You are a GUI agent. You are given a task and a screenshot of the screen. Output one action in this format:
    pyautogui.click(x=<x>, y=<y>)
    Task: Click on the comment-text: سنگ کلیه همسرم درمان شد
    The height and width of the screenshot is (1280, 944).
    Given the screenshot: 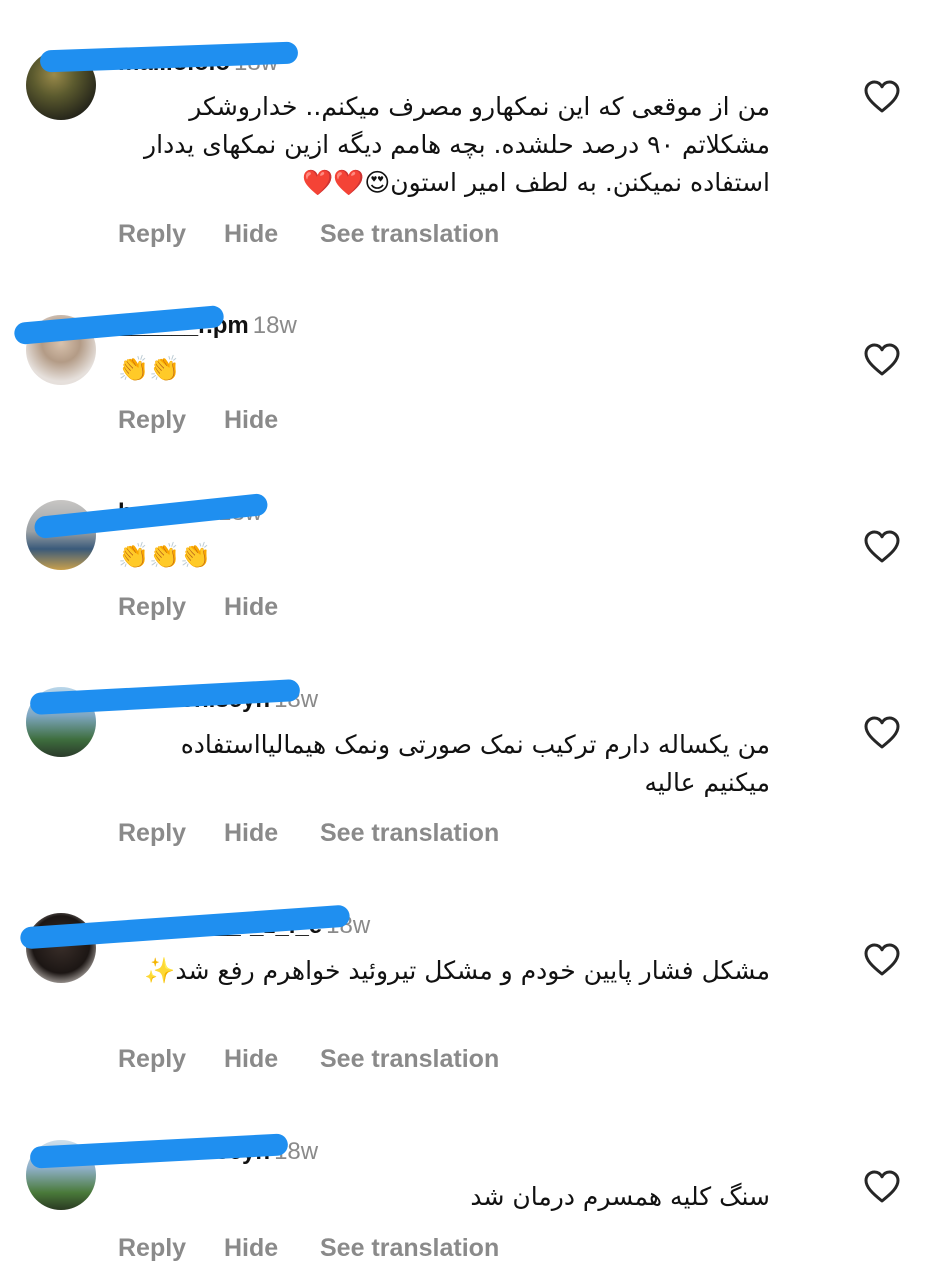 What is the action you would take?
    pyautogui.click(x=620, y=1196)
    